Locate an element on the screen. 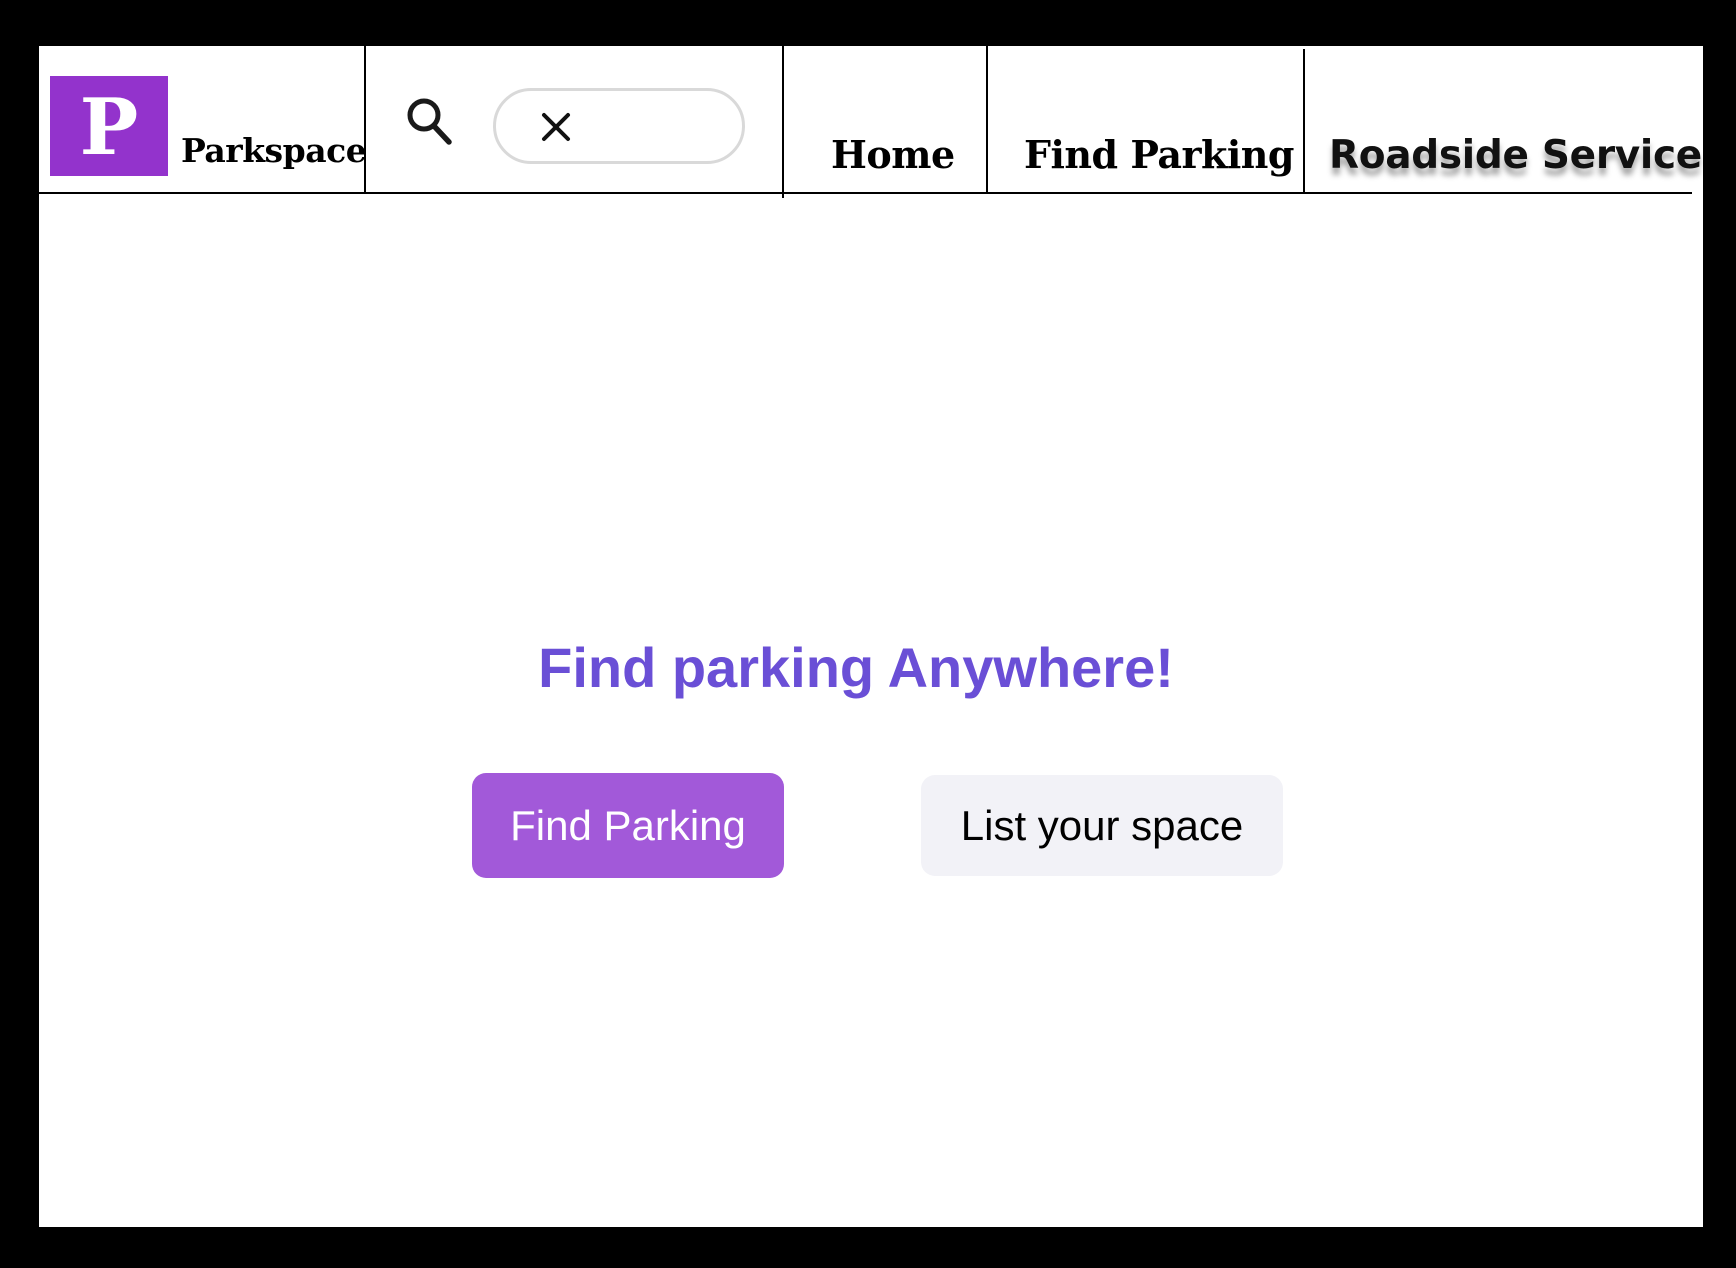 This screenshot has height=1268, width=1736. logo-letter: P is located at coordinates (109, 127).